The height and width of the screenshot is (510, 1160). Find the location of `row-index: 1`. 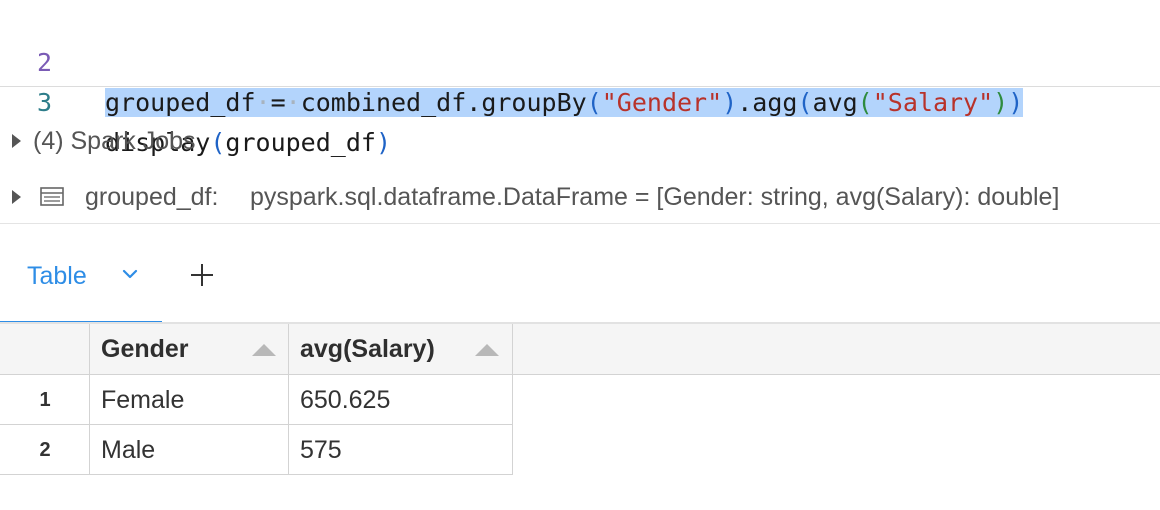

row-index: 1 is located at coordinates (45, 400).